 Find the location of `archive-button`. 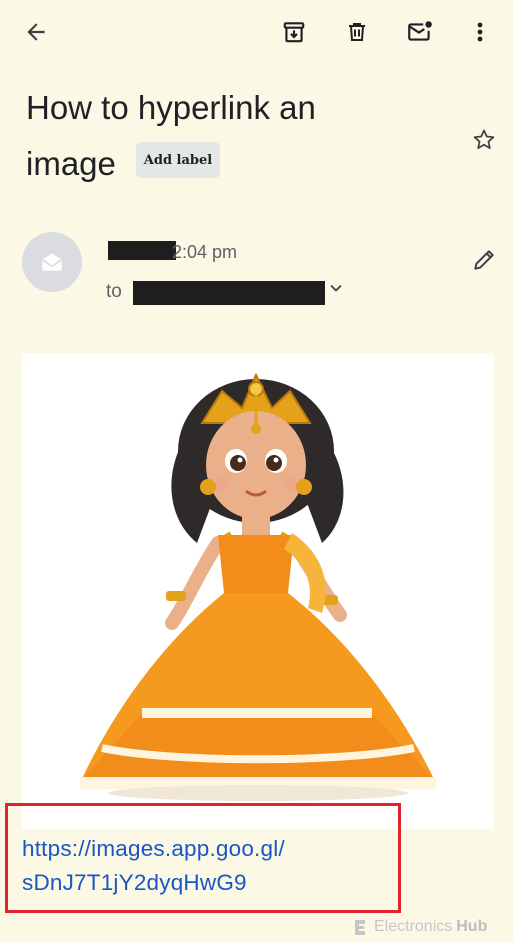

archive-button is located at coordinates (294, 32).